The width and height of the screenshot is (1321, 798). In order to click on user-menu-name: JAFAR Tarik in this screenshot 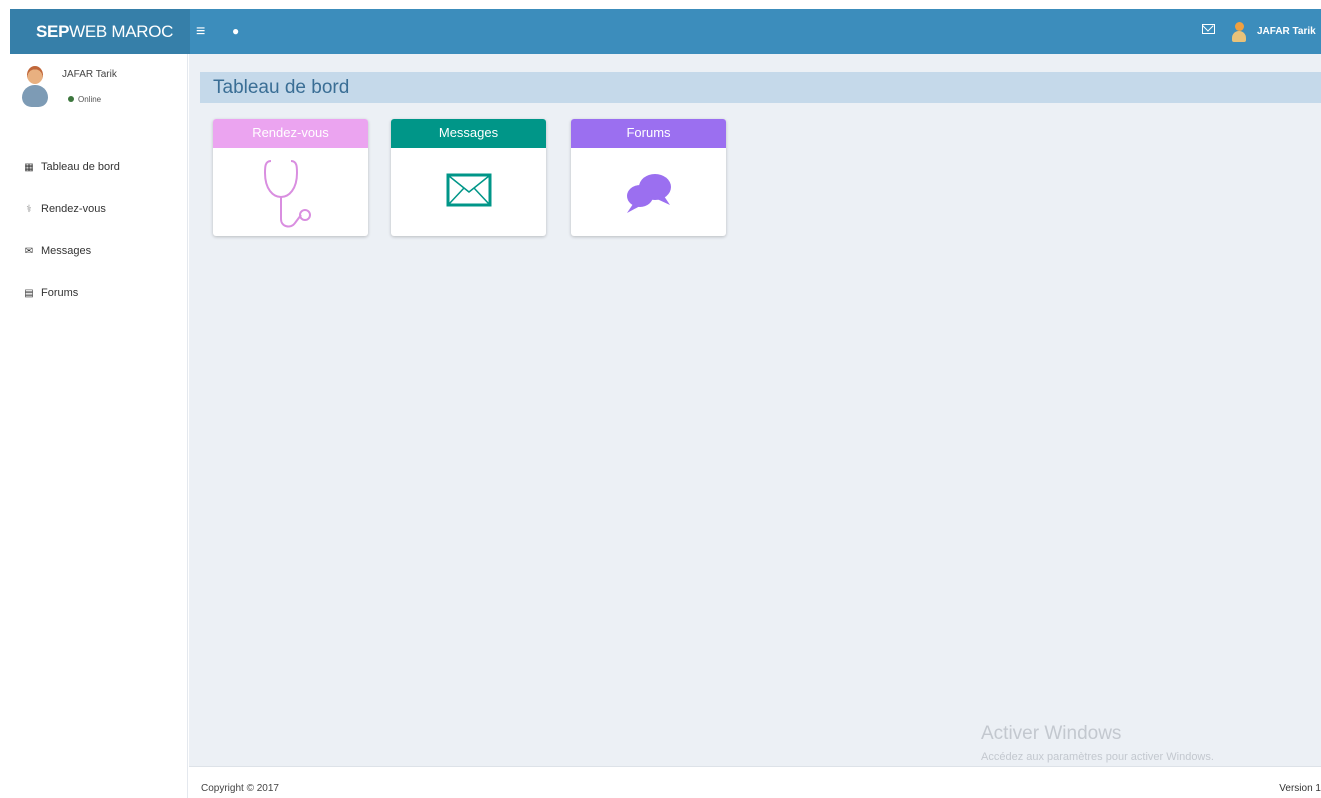, I will do `click(1286, 31)`.